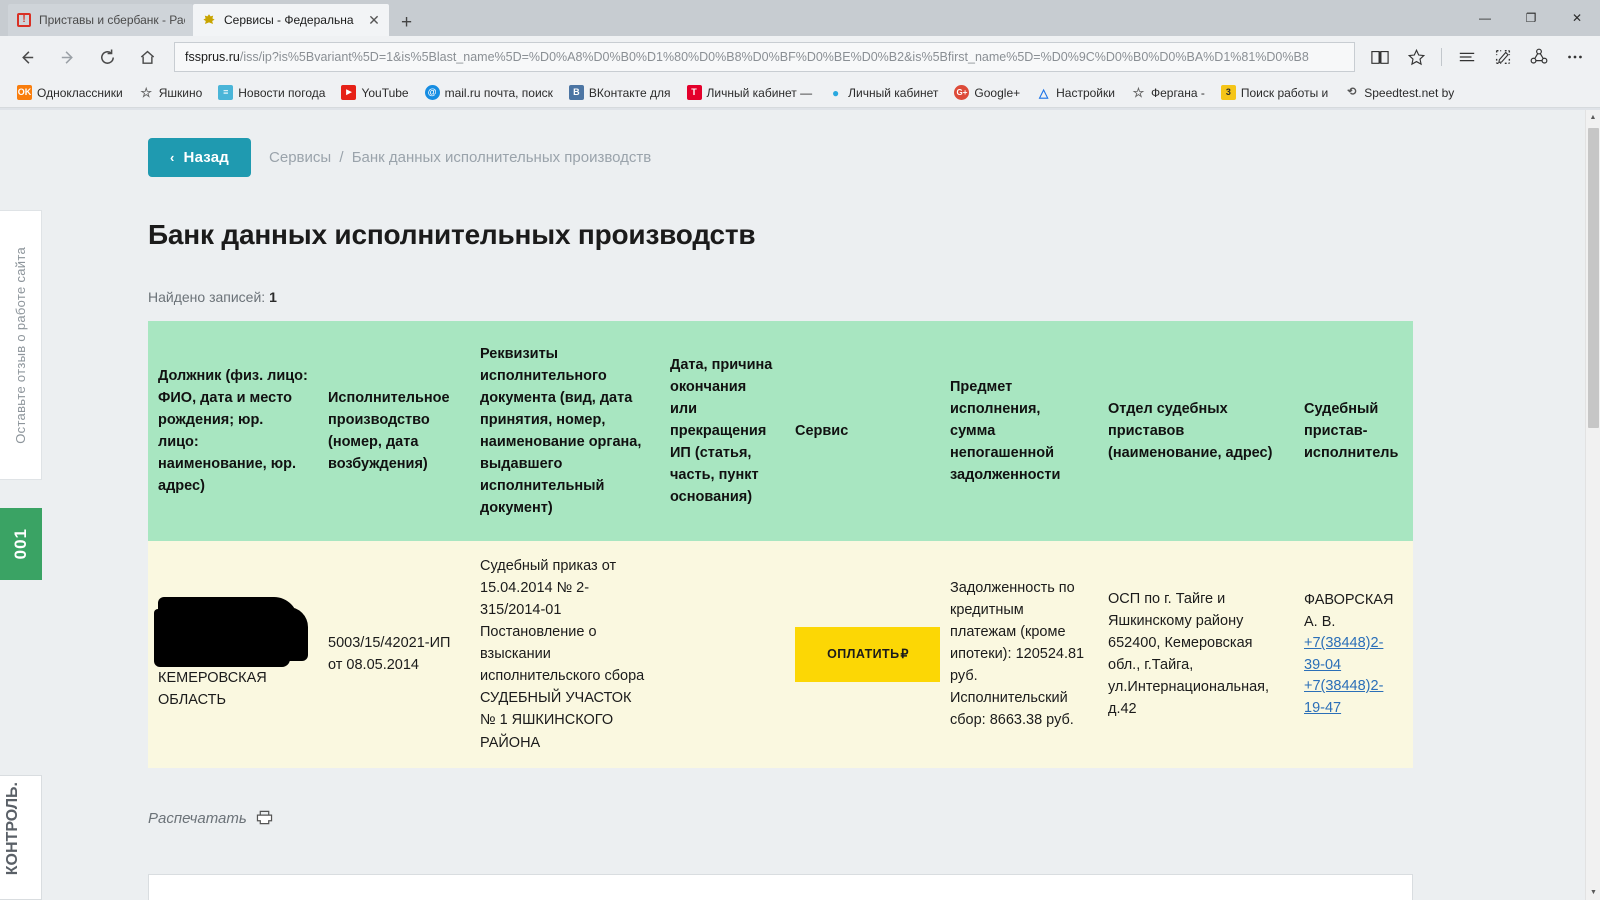 This screenshot has height=900, width=1600. I want to click on browser-tab-2: Сервисы - Федеральна ✕, so click(291, 20).